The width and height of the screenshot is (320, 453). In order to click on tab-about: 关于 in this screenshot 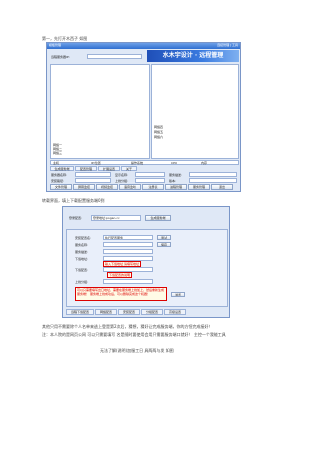, I will do `click(129, 168)`.